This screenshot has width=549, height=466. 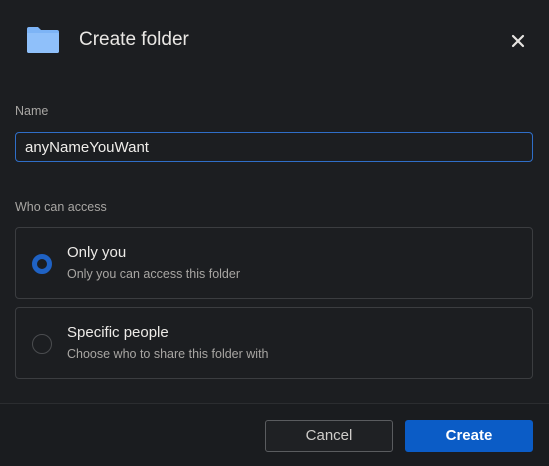 I want to click on radio-only-you, so click(x=42, y=264).